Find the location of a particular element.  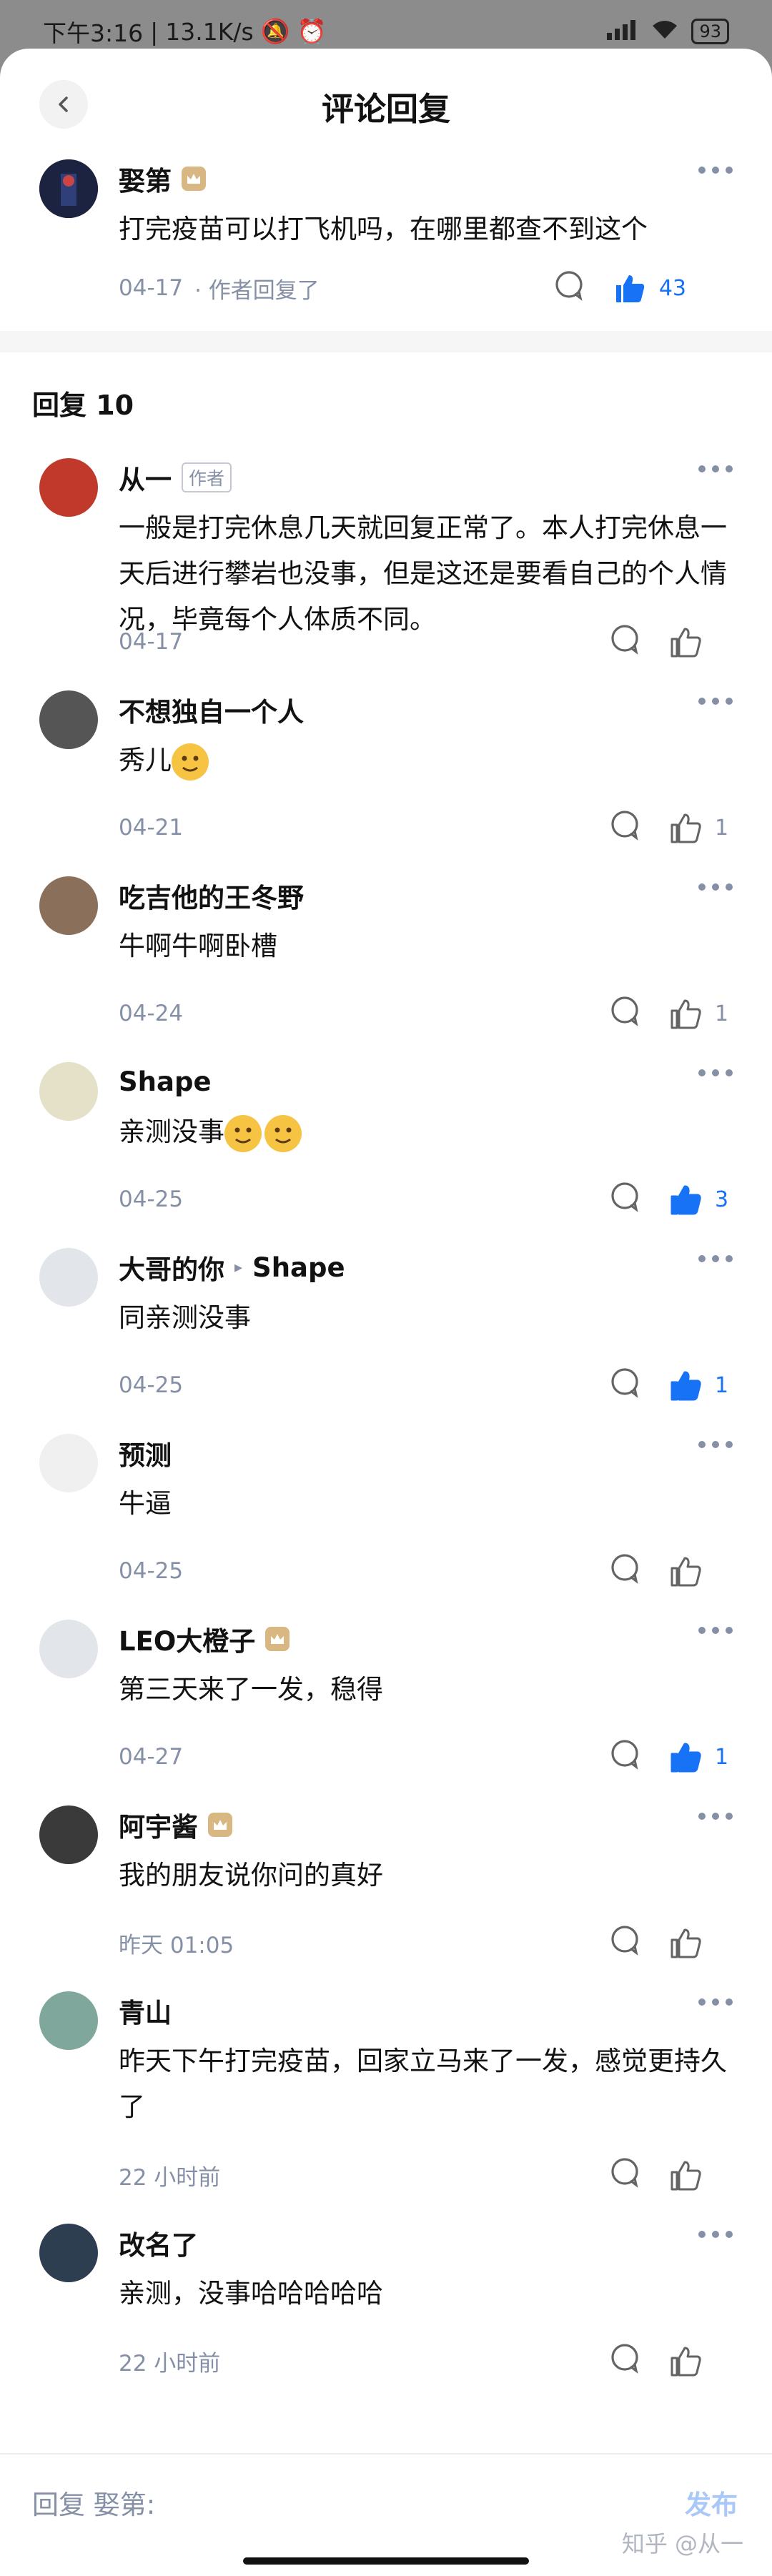

status-time: 下午3:16 is located at coordinates (94, 33).